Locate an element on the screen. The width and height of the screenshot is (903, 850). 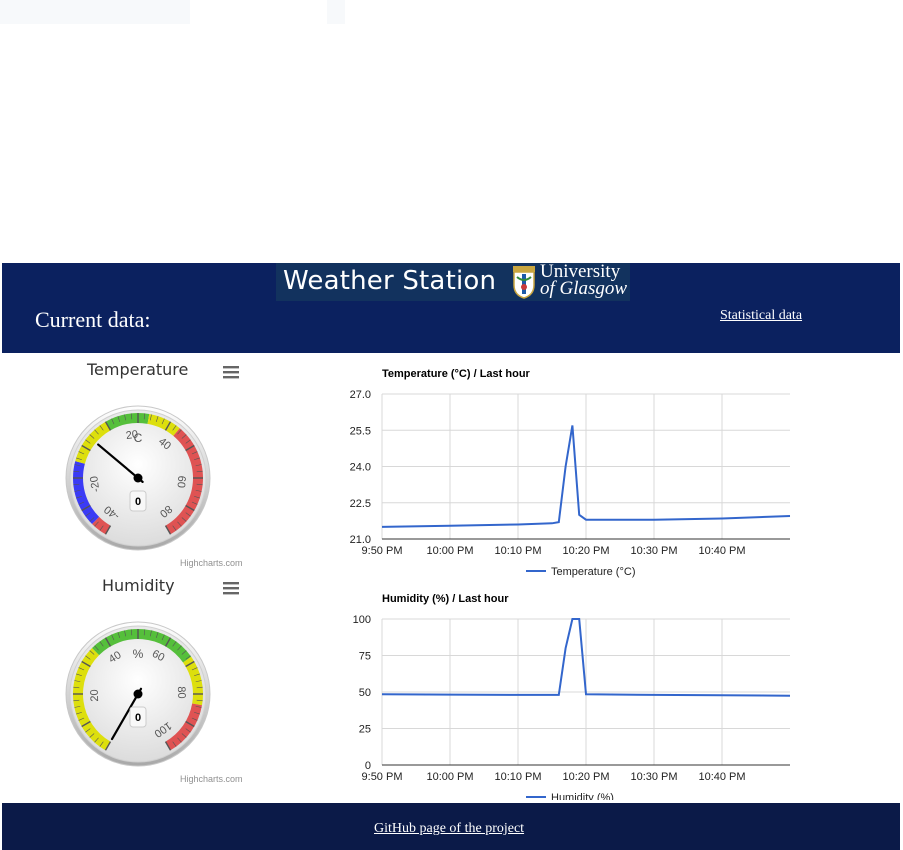
chart-y-tick-label: 22.5 is located at coordinates (360, 504).